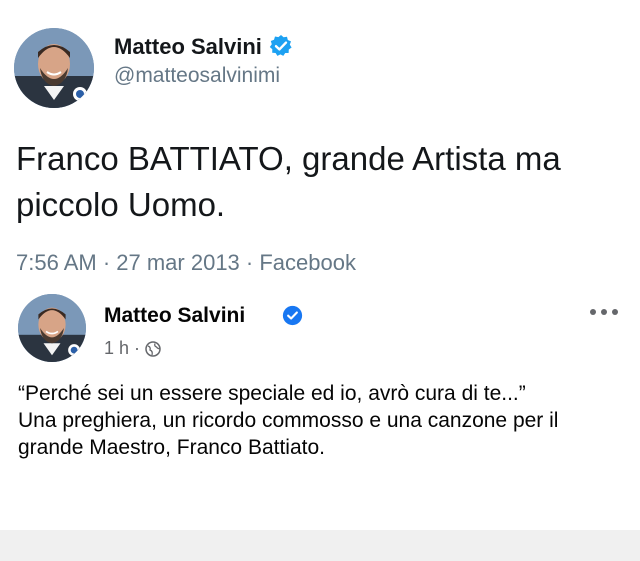 This screenshot has width=640, height=561. Describe the element at coordinates (604, 312) in the screenshot. I see `more-options-icon` at that location.